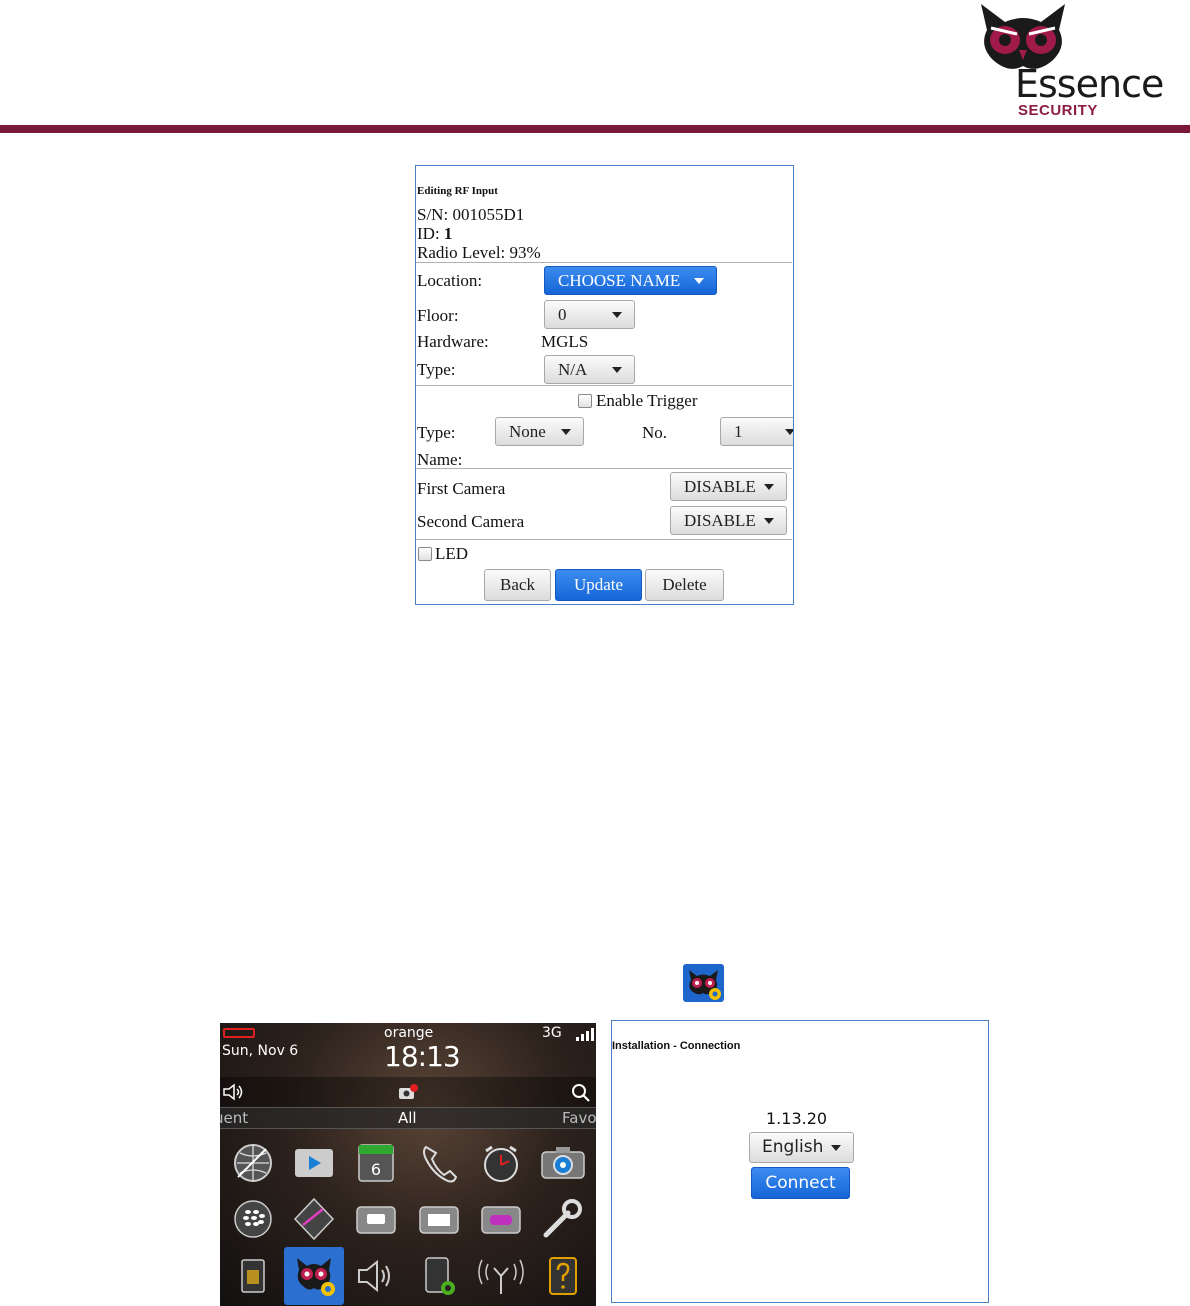 This screenshot has height=1306, width=1190. What do you see at coordinates (589, 314) in the screenshot?
I see `floor-select: 0` at bounding box center [589, 314].